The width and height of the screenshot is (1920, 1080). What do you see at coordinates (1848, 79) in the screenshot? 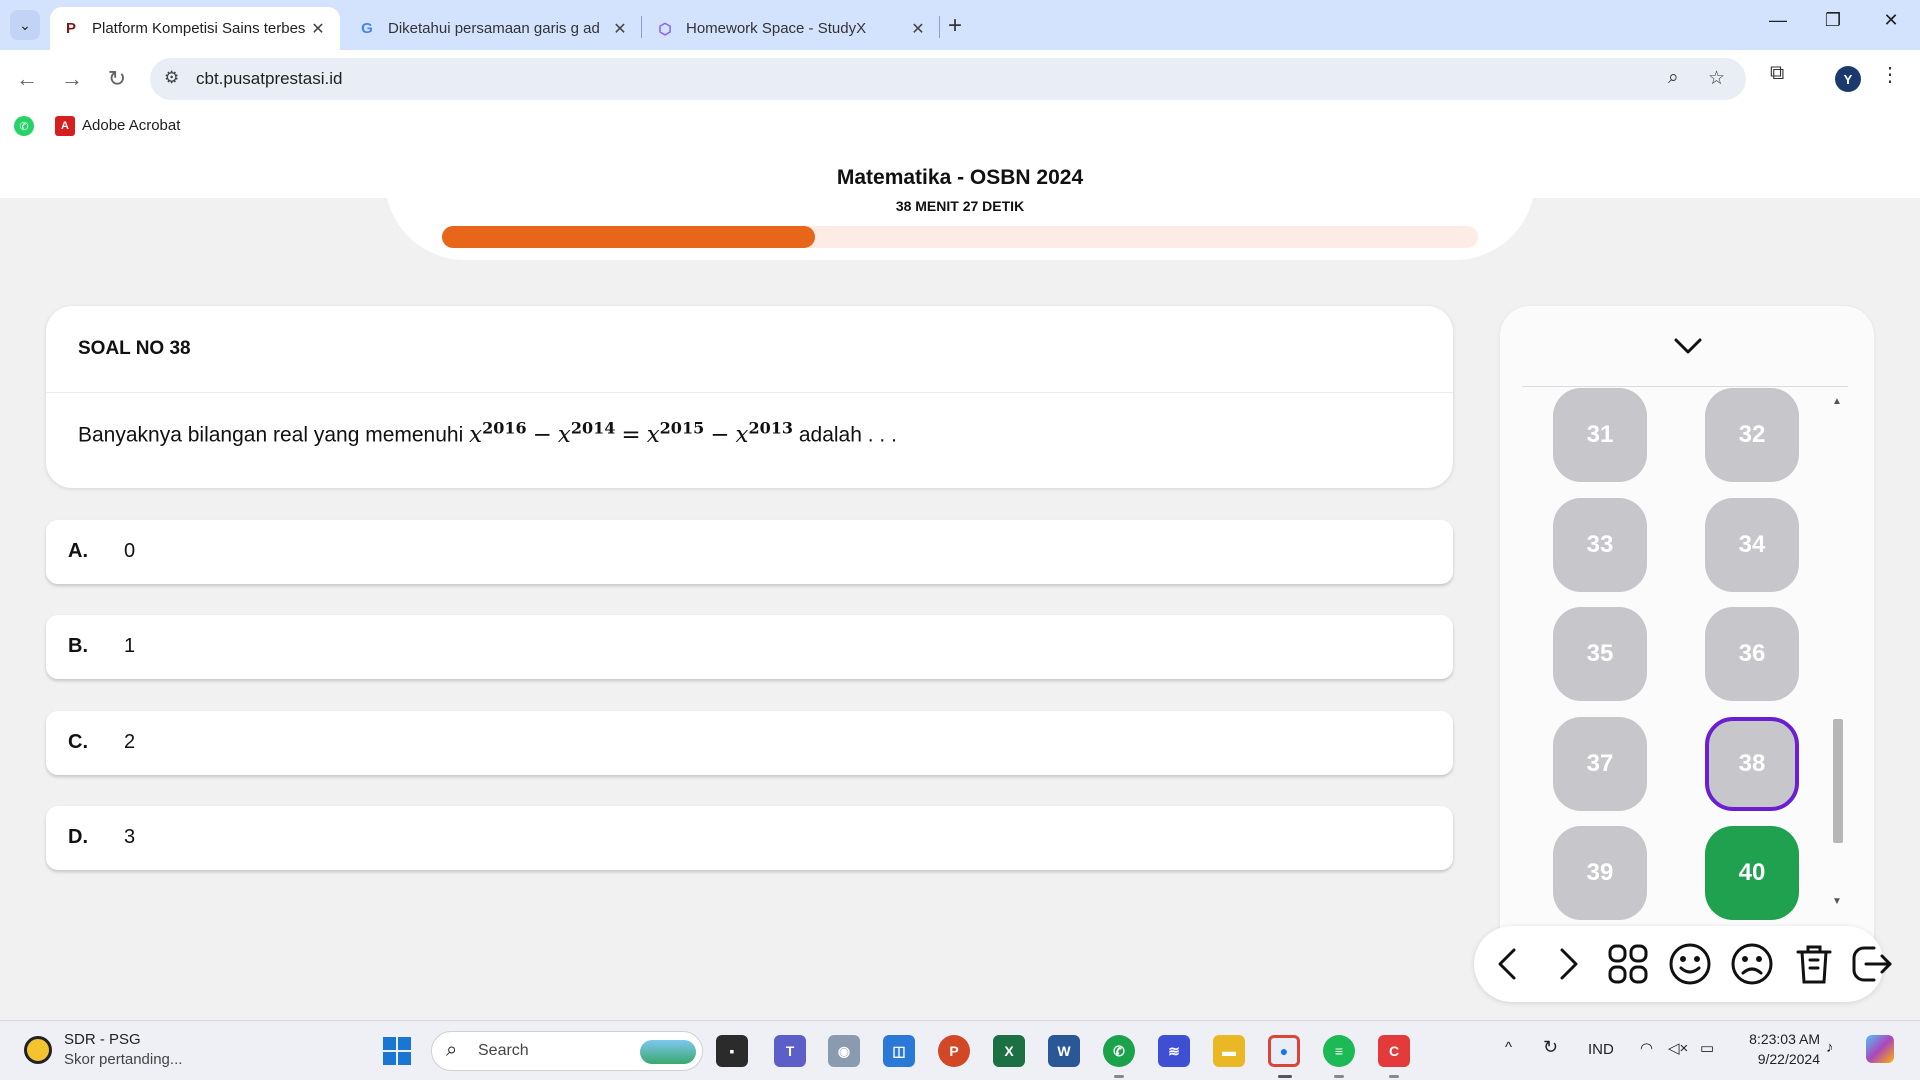
I see `profile-avatar: Y` at bounding box center [1848, 79].